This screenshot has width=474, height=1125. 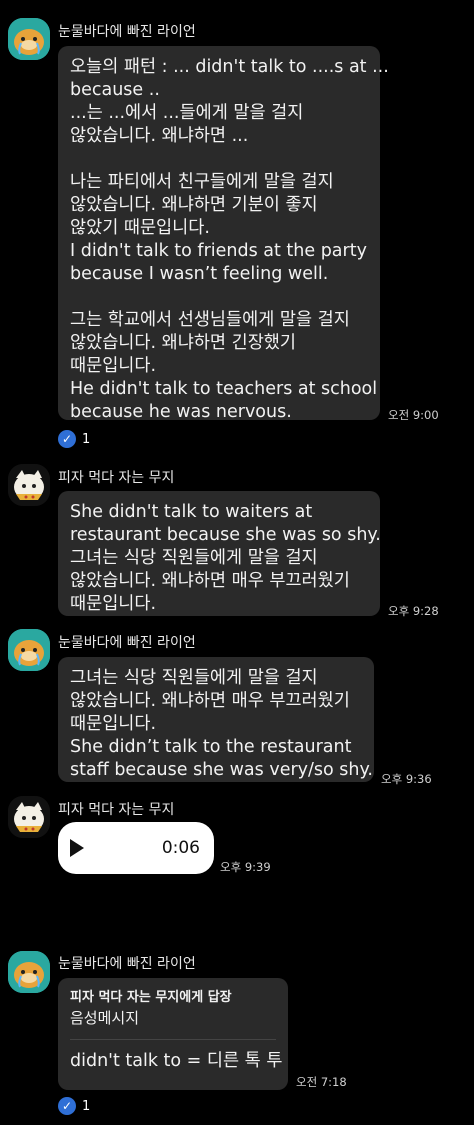 I want to click on message-time: 오후 9:39, so click(x=245, y=867).